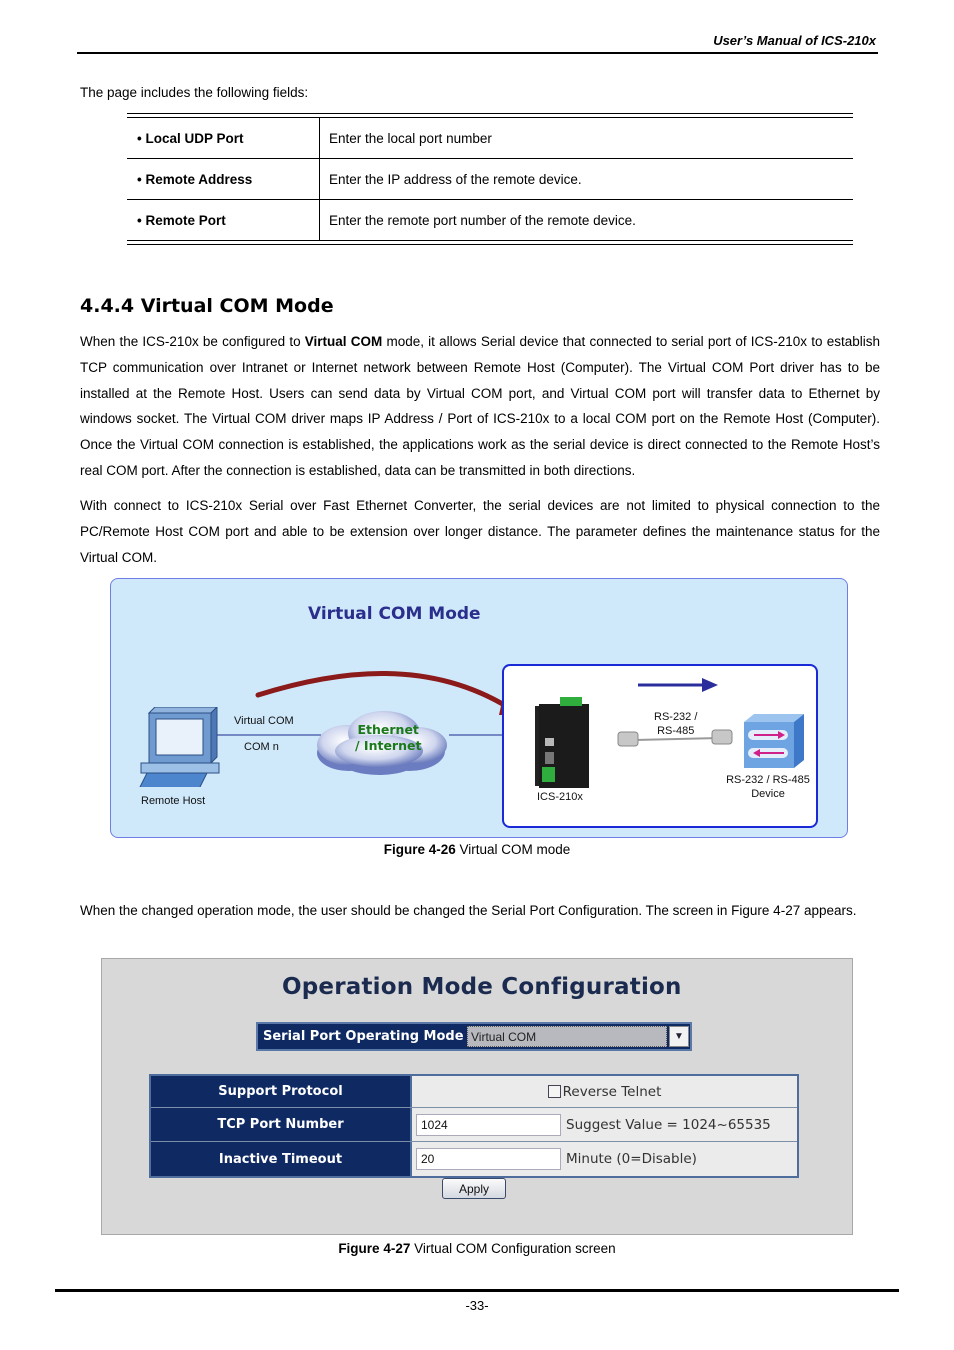 Image resolution: width=954 pixels, height=1350 pixels. What do you see at coordinates (173, 801) in the screenshot?
I see `remote-host-label: Remote Host` at bounding box center [173, 801].